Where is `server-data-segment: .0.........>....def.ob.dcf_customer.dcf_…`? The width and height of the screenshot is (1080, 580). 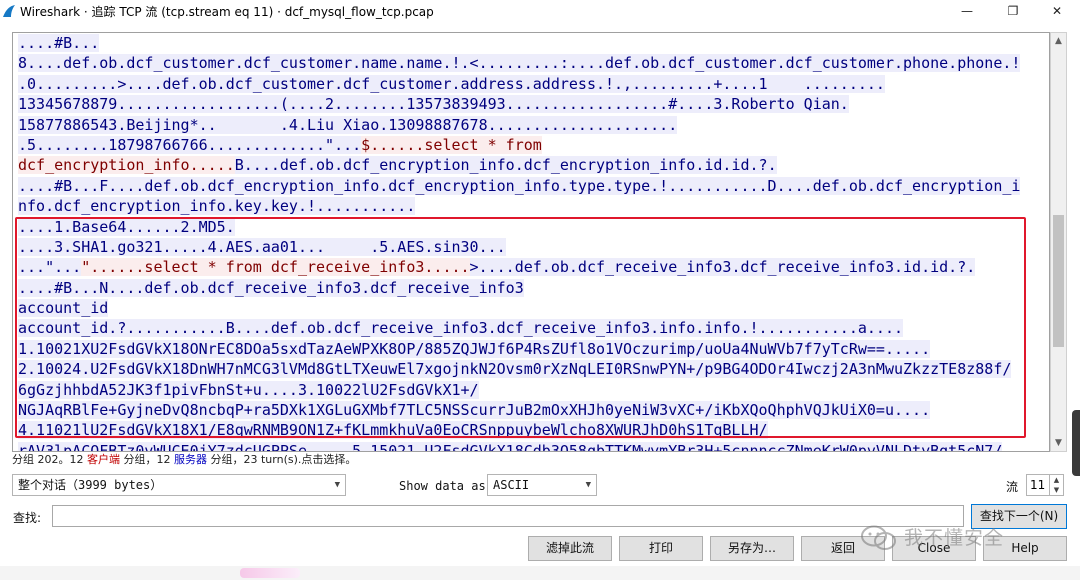 server-data-segment: .0.........>....def.ob.dcf_customer.dcf_… is located at coordinates (451, 83).